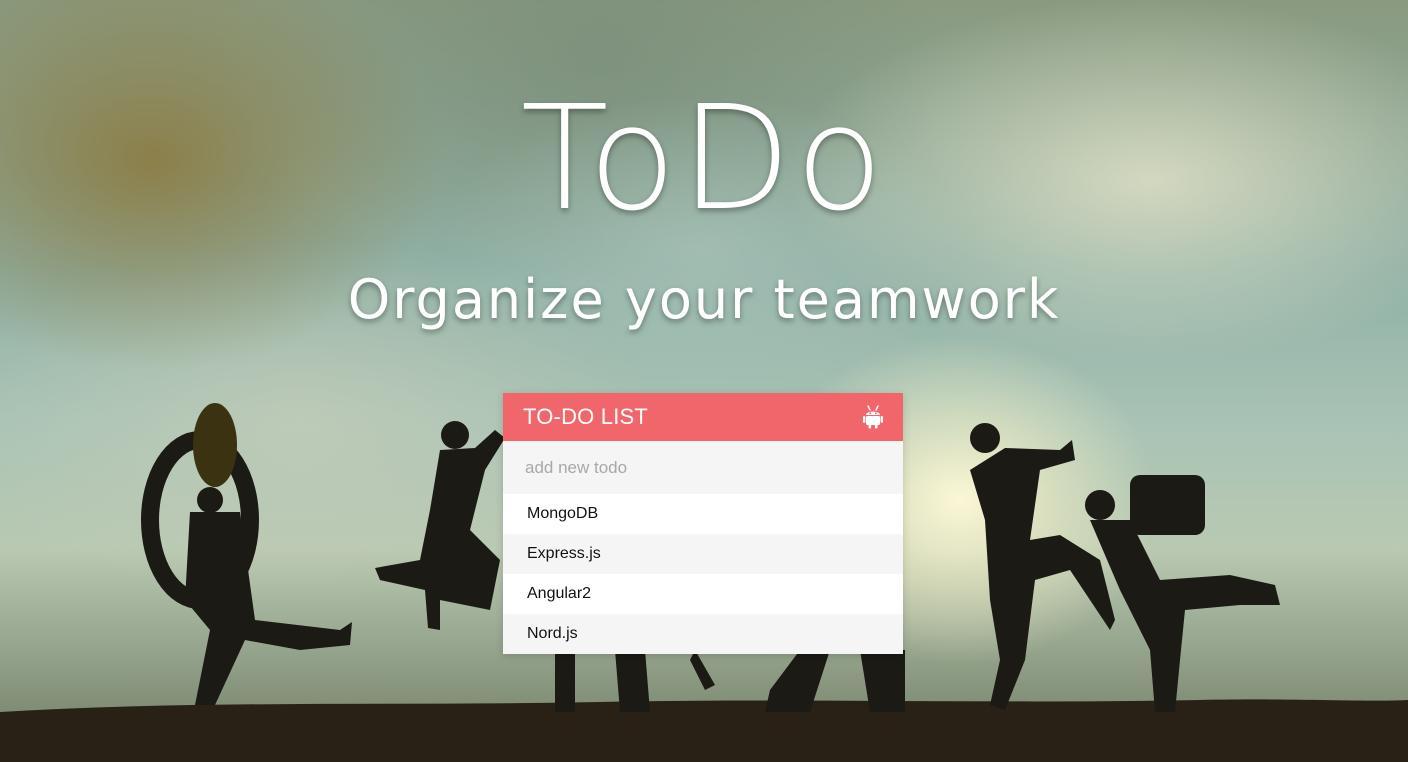 The width and height of the screenshot is (1408, 762). I want to click on todo-card-header: TO-DO LIST, so click(703, 417).